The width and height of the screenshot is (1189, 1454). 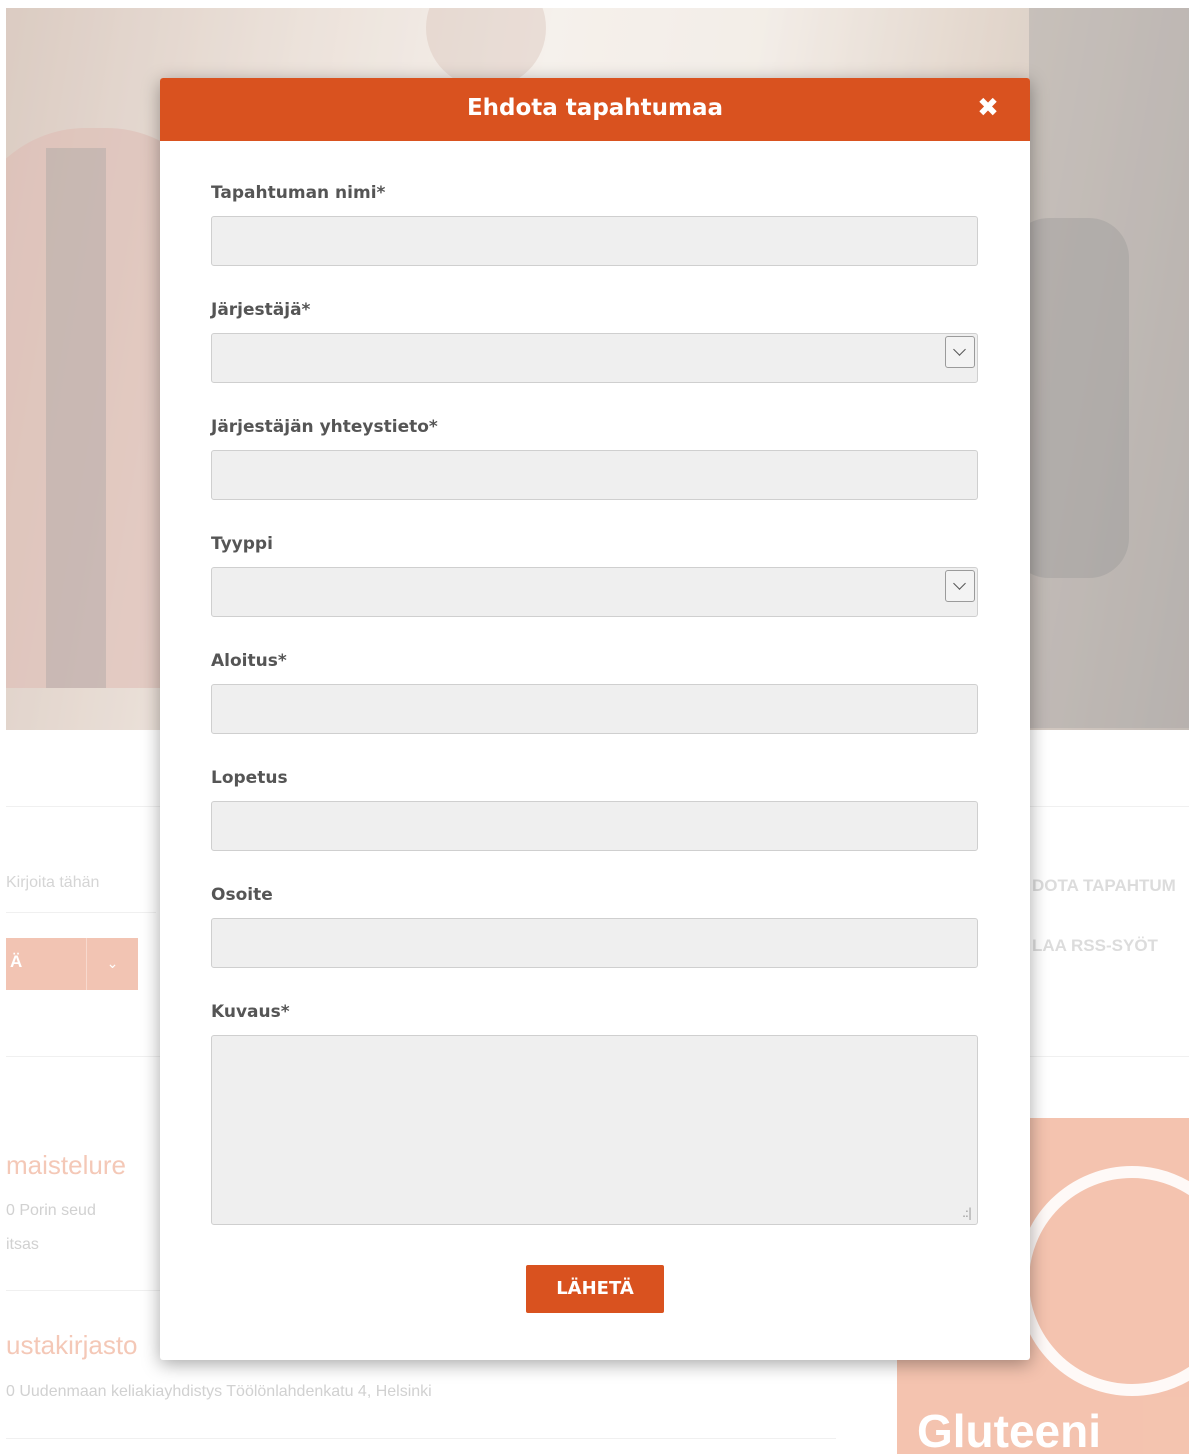 What do you see at coordinates (594, 358) in the screenshot?
I see `organizer-select` at bounding box center [594, 358].